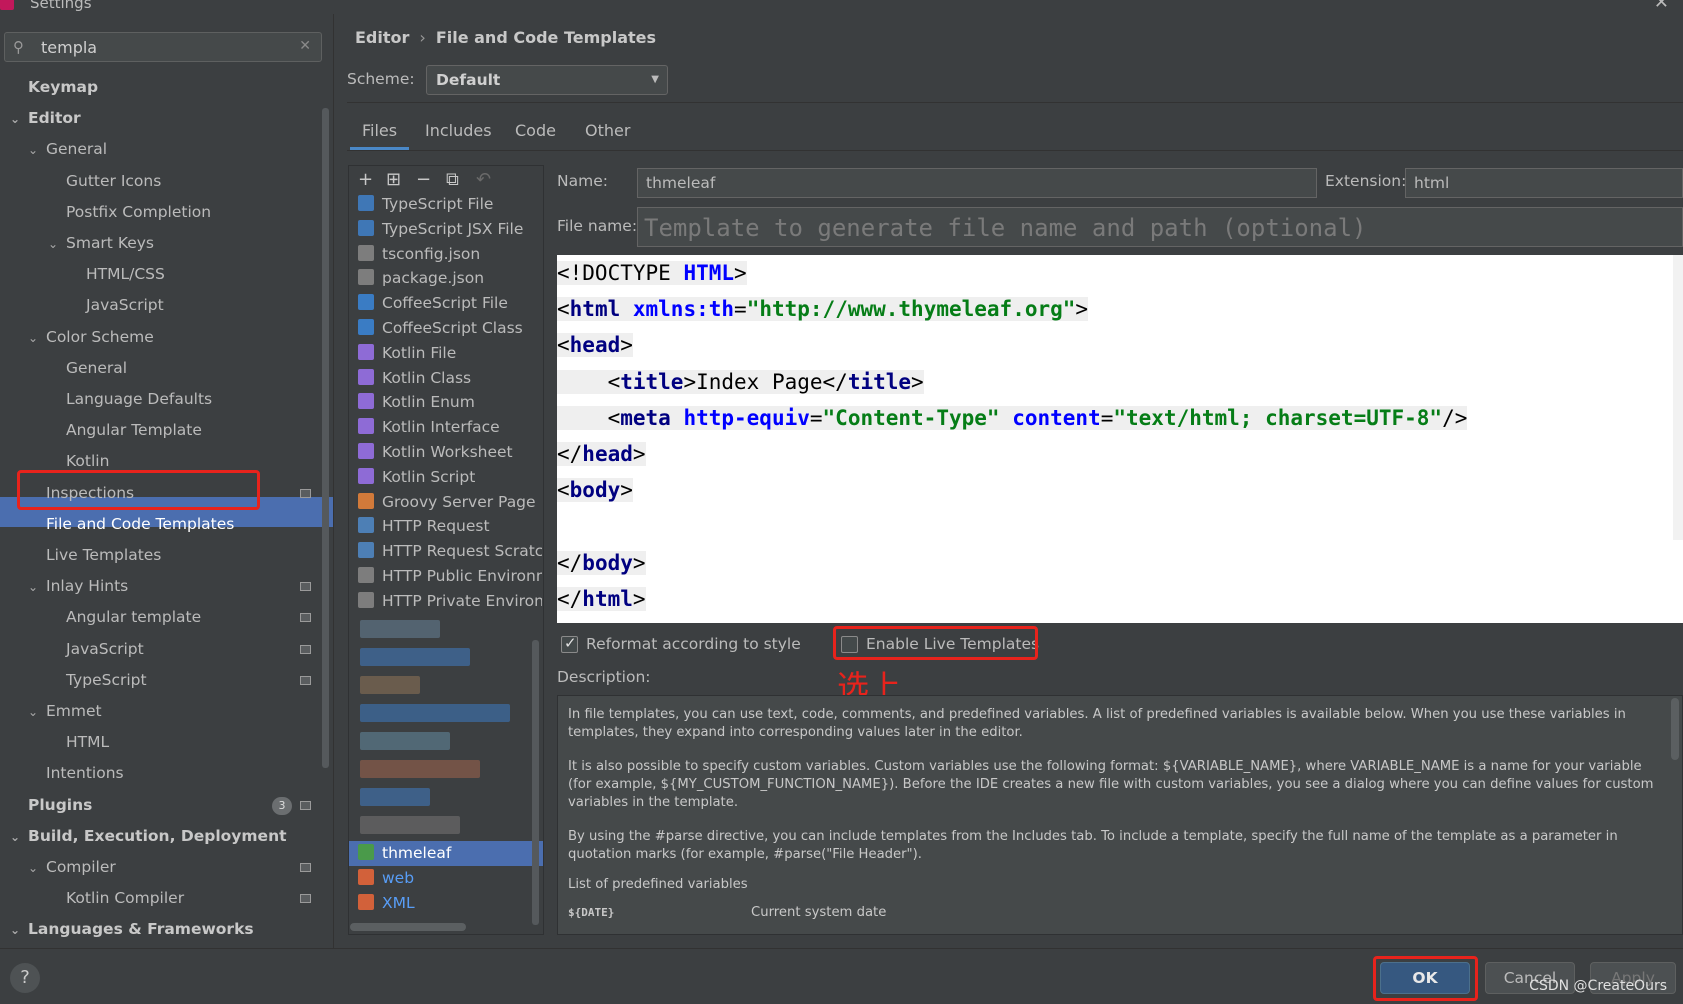 The image size is (1683, 1004). I want to click on template-list-item: Kotlin File, so click(450, 353).